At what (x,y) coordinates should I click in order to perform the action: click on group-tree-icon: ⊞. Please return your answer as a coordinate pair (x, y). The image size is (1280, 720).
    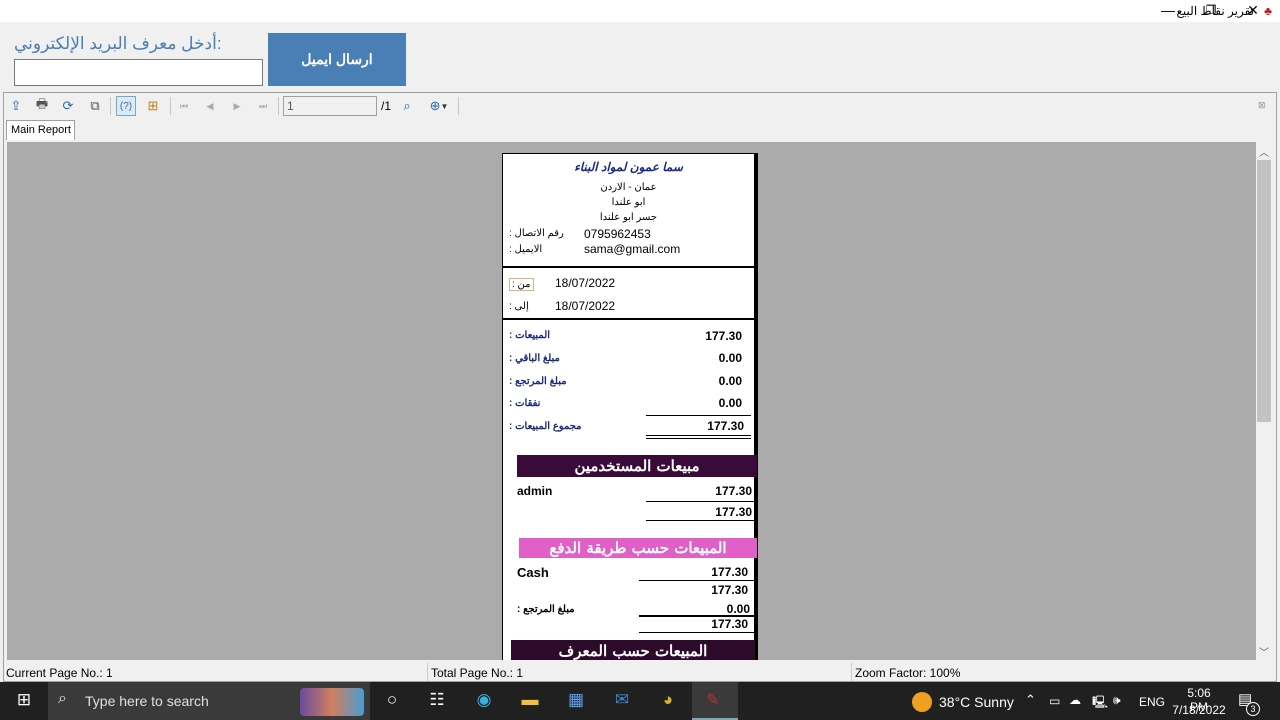
    Looking at the image, I should click on (153, 106).